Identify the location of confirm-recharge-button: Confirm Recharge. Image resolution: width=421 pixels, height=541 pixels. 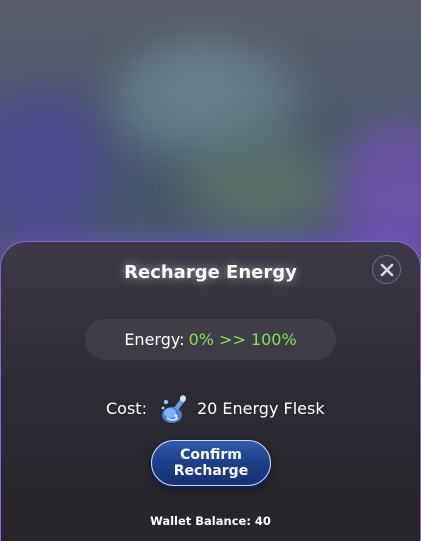
(211, 463).